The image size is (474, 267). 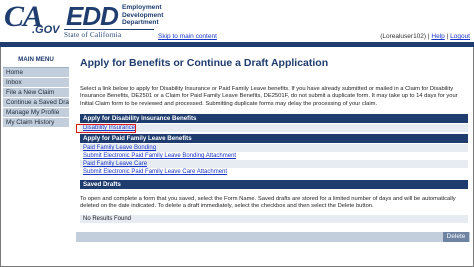 I want to click on sidebar-item-manage-profile: Manage My Profile, so click(x=36, y=113).